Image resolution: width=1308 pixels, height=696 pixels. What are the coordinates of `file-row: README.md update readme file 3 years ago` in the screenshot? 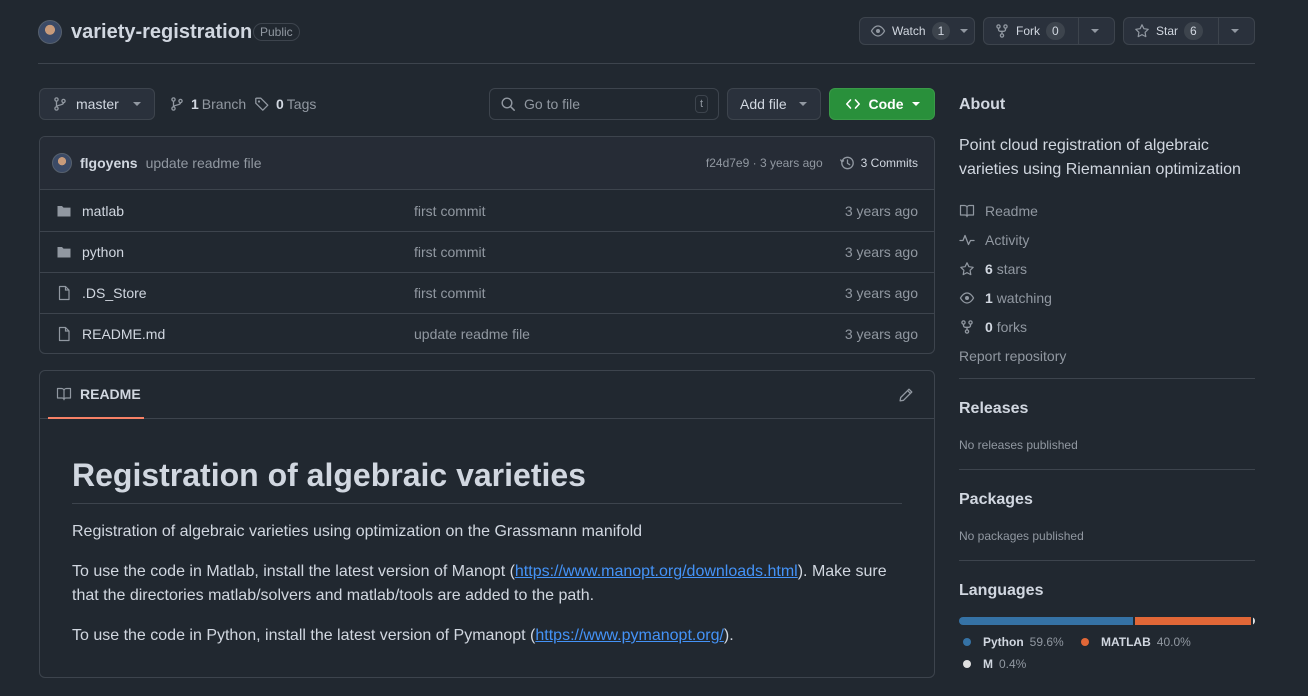 It's located at (487, 333).